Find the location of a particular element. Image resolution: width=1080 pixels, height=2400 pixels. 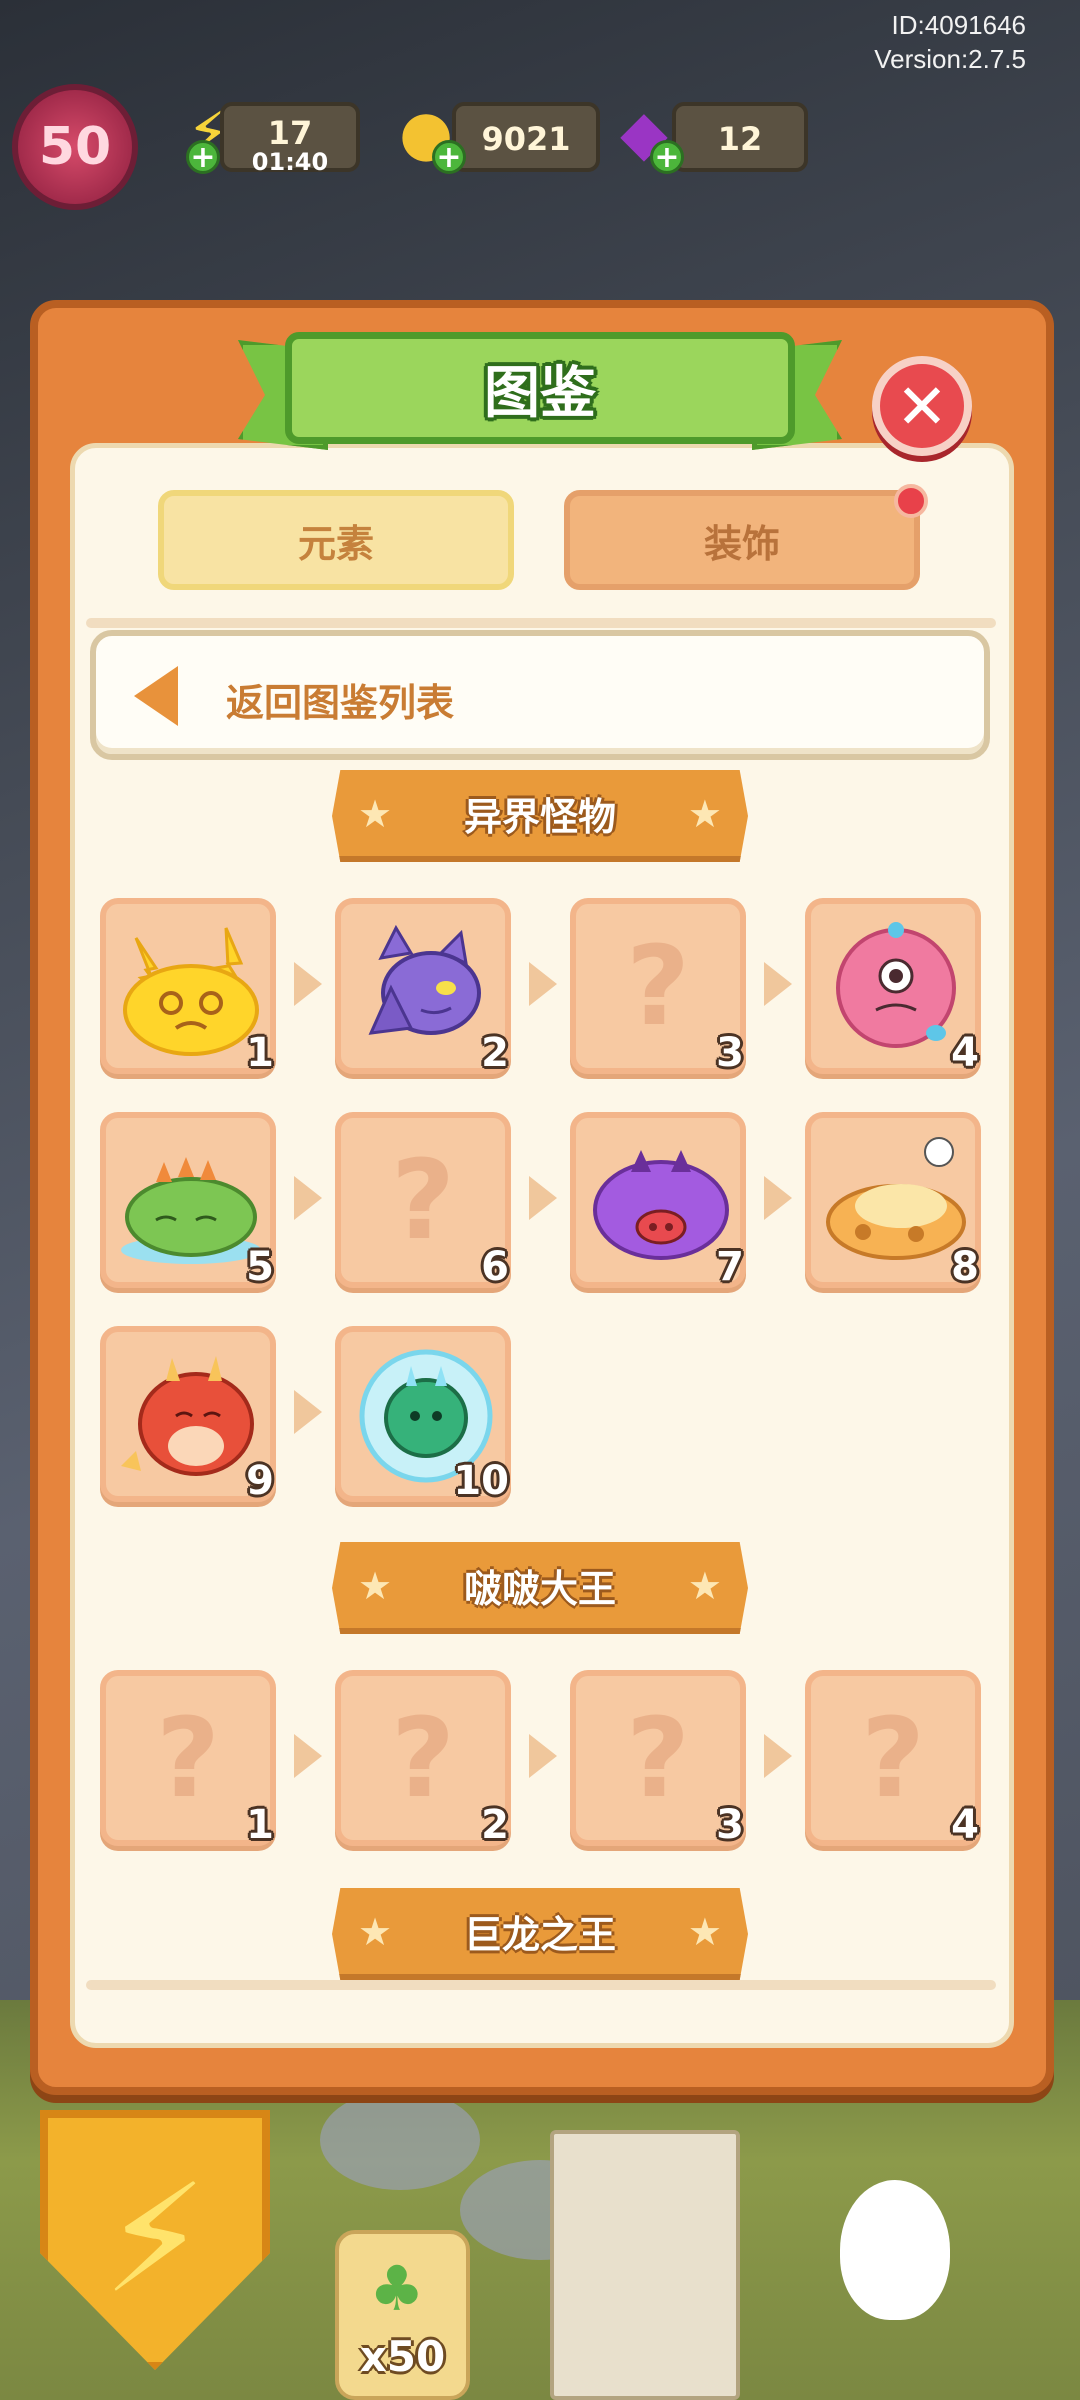

section-title: 异界怪物 is located at coordinates (539, 816).